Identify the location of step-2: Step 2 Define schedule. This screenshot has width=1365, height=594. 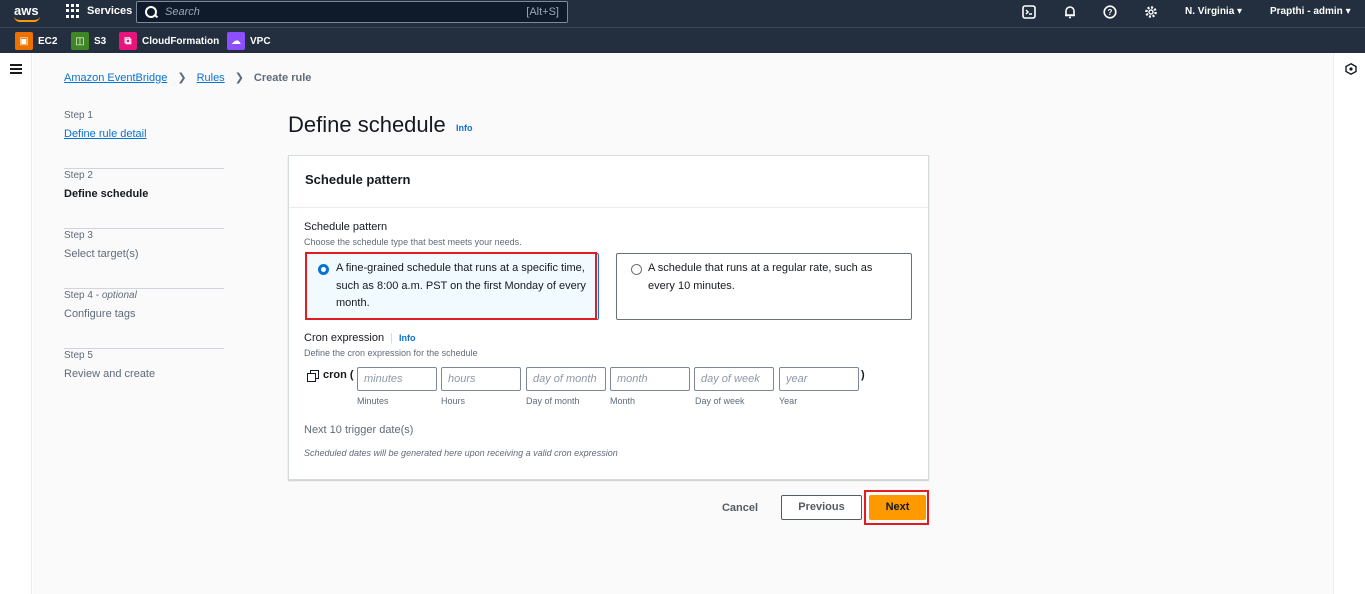
(144, 199).